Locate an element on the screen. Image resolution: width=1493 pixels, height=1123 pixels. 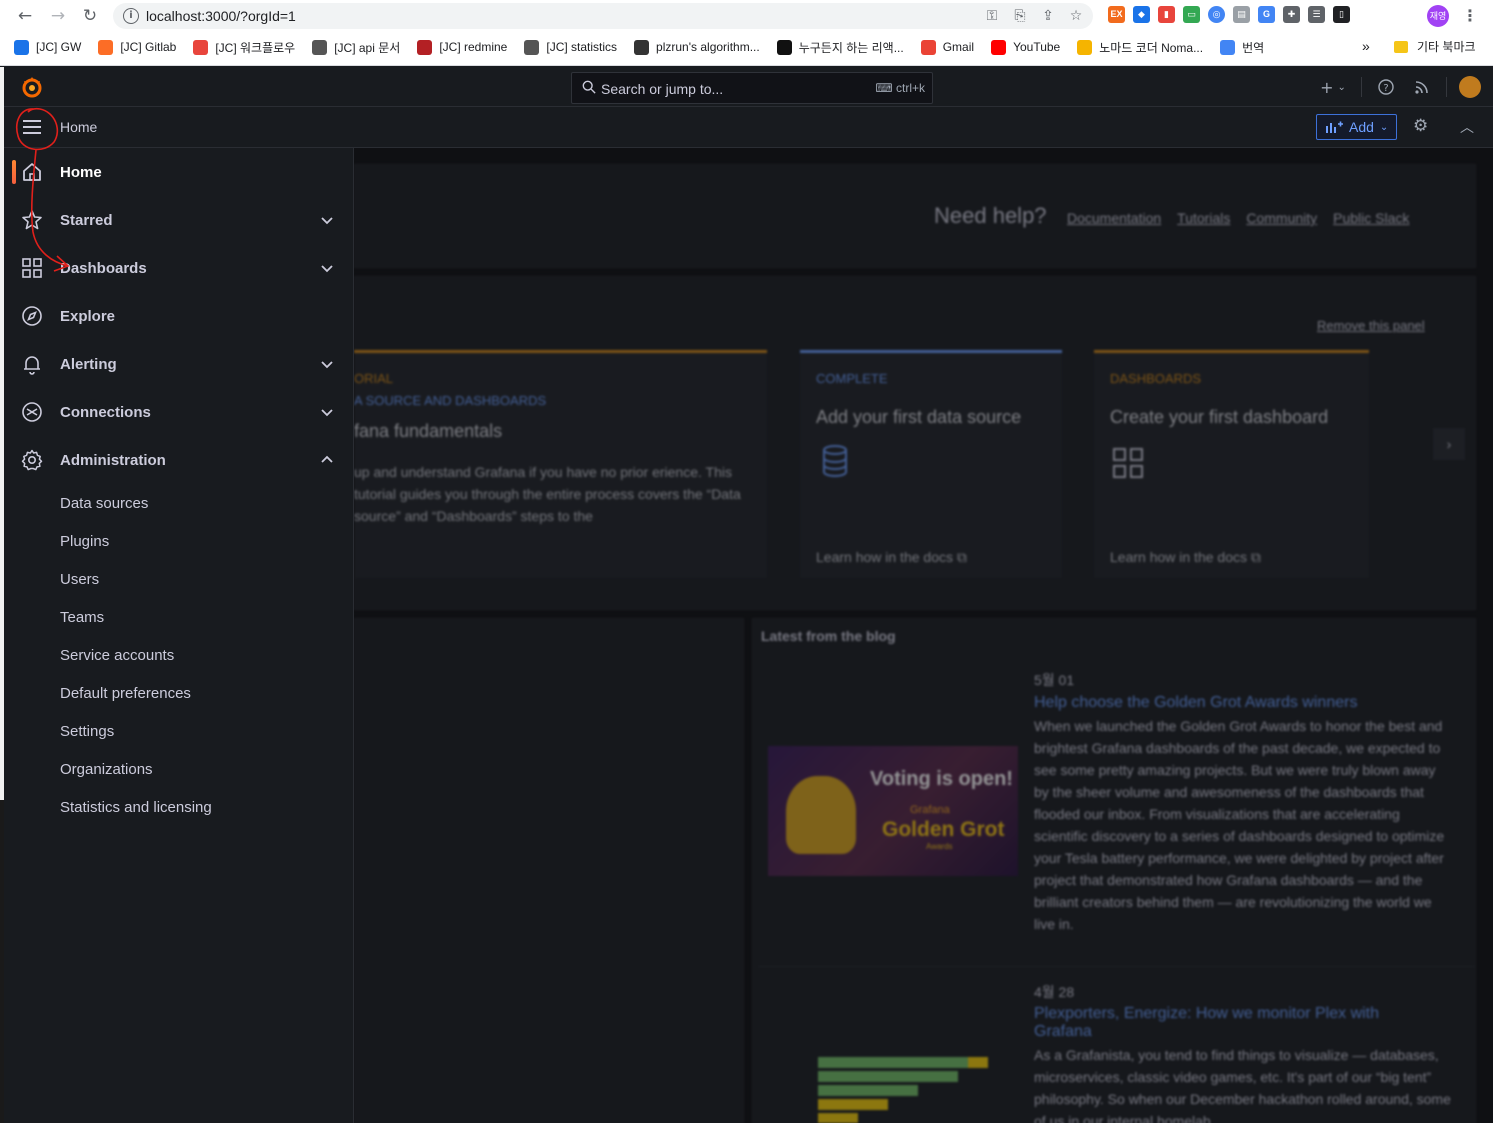
add-button: Add ⌄ is located at coordinates (1356, 127).